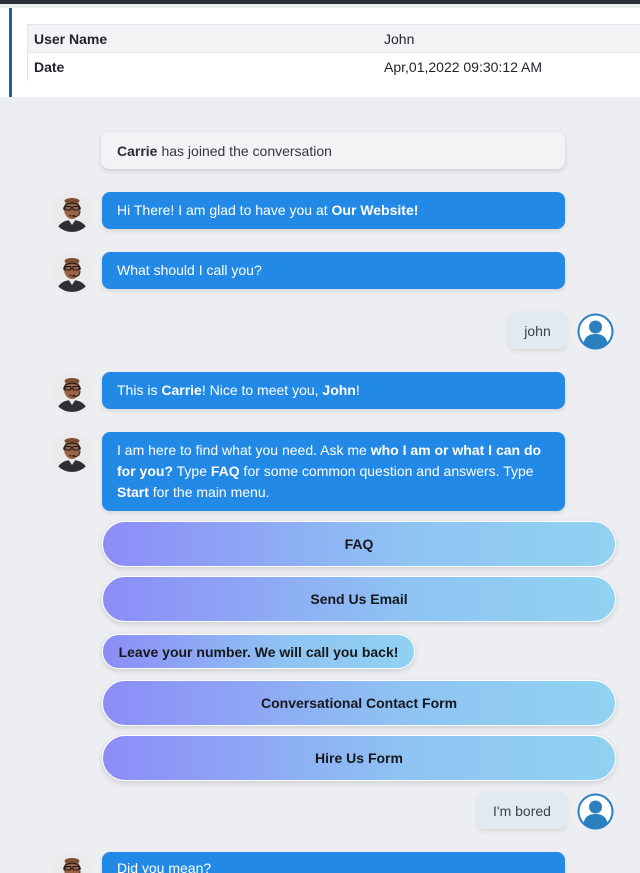  I want to click on option-send-email-button: Send Us Email, so click(359, 599).